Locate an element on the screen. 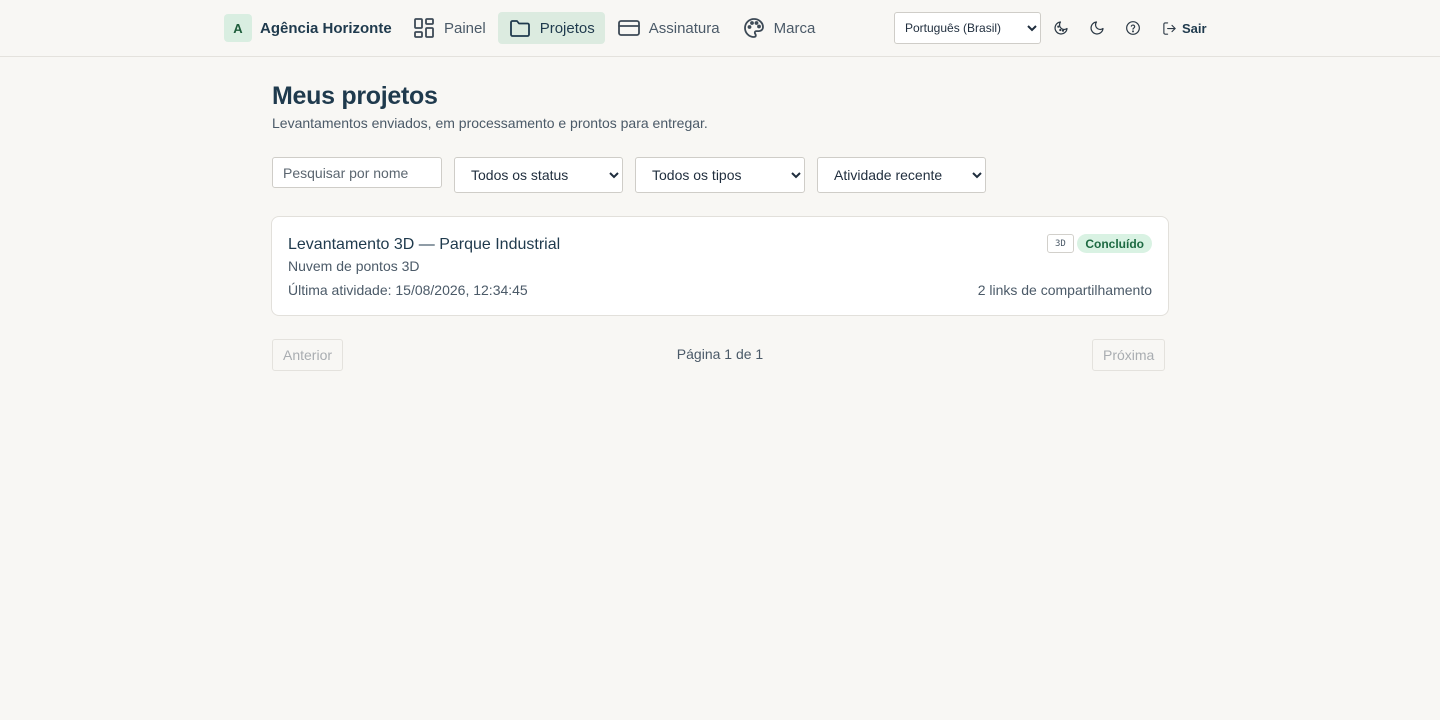  brand: A Agência Horizonte is located at coordinates (308, 28).